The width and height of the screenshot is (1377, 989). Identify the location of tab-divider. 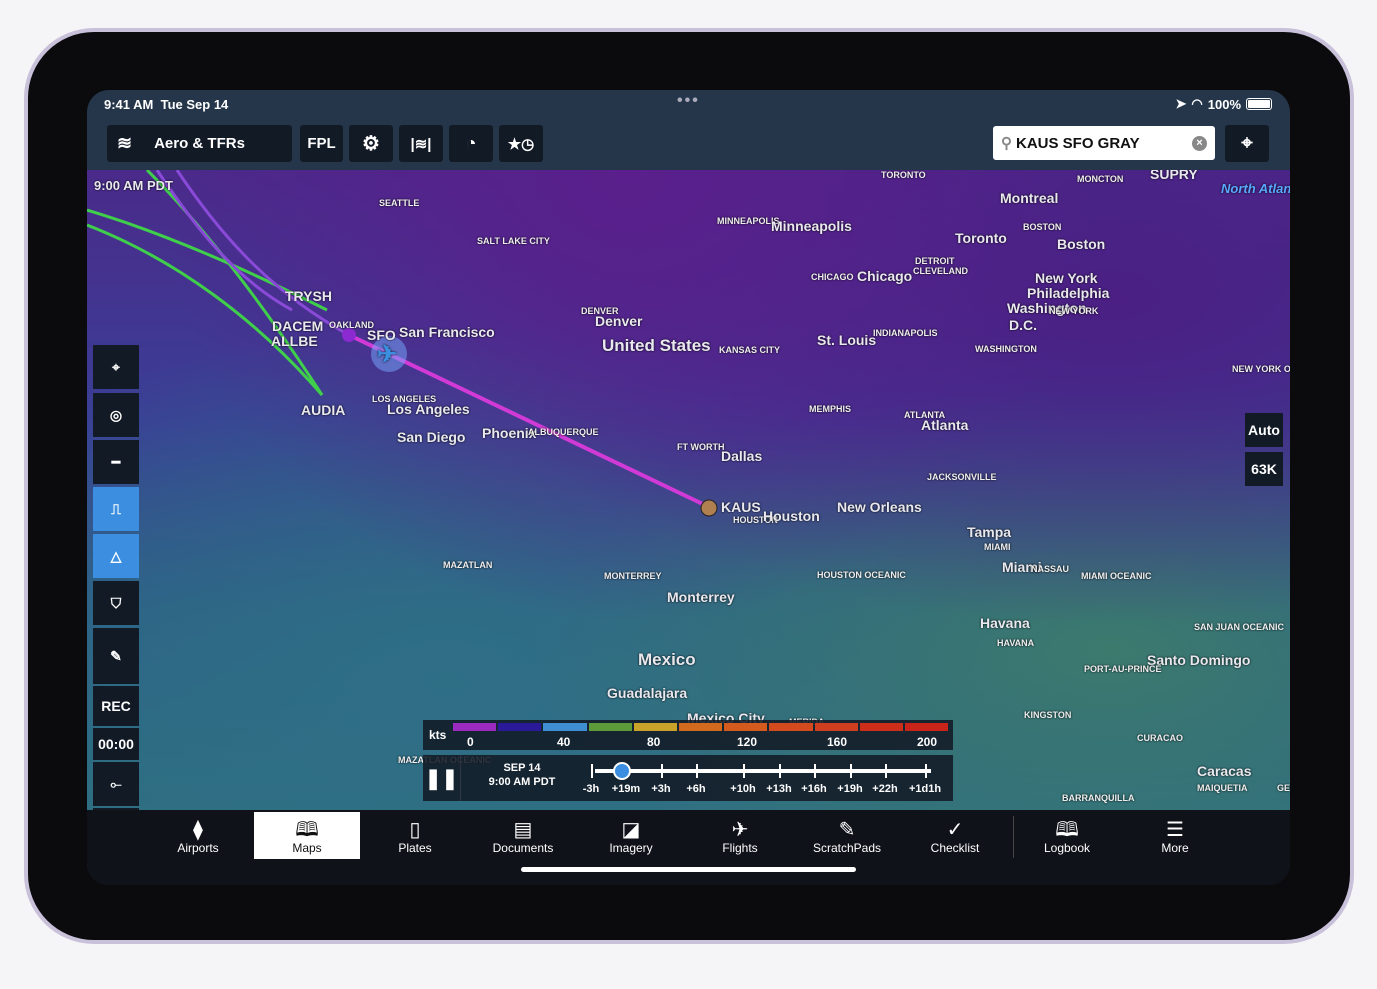
(1013, 837).